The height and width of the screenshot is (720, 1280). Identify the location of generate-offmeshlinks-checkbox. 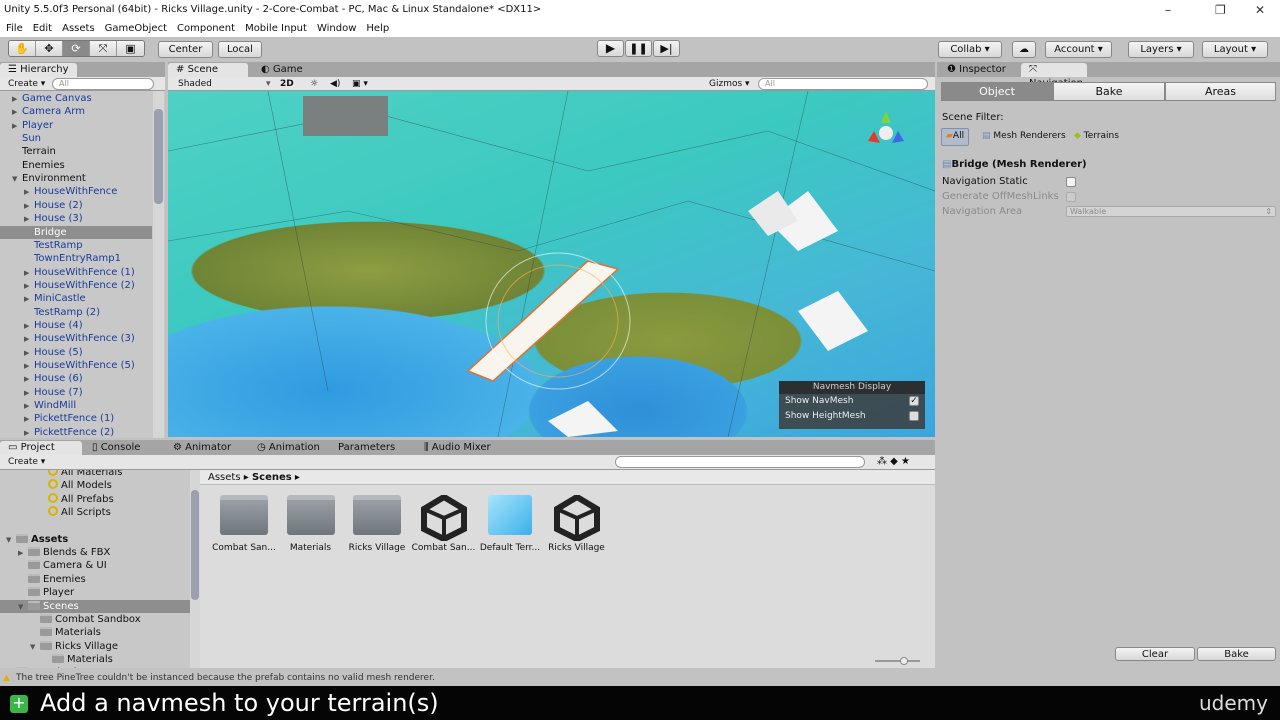
(1071, 197).